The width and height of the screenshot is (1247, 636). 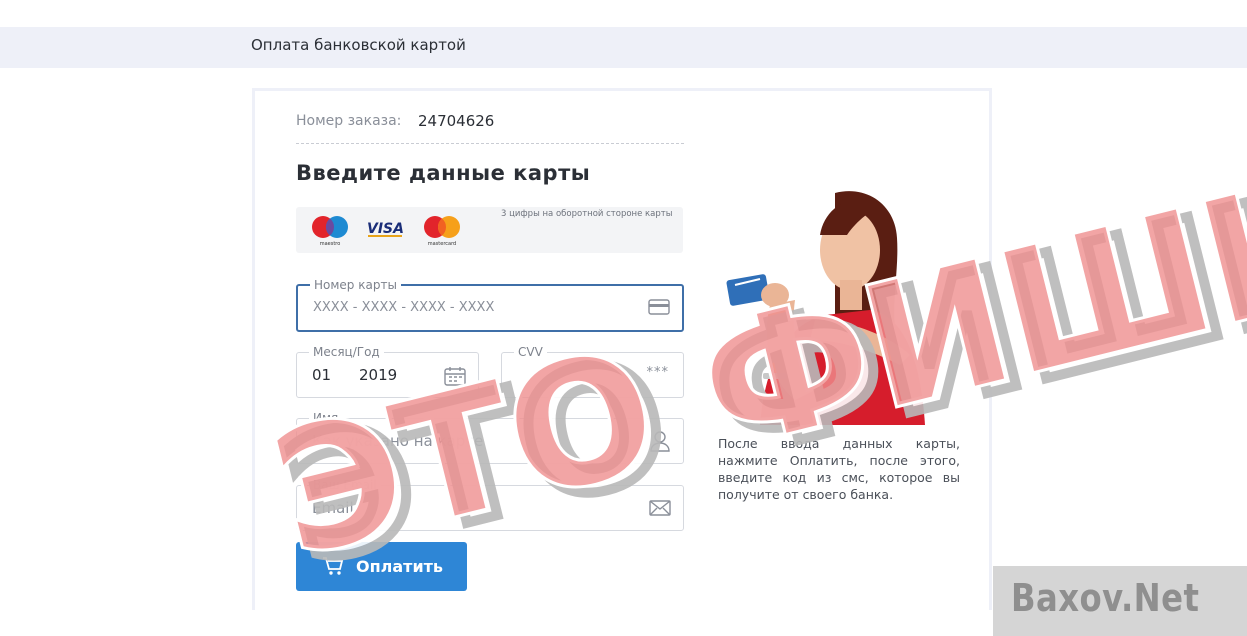 I want to click on cart-icon, so click(x=333, y=566).